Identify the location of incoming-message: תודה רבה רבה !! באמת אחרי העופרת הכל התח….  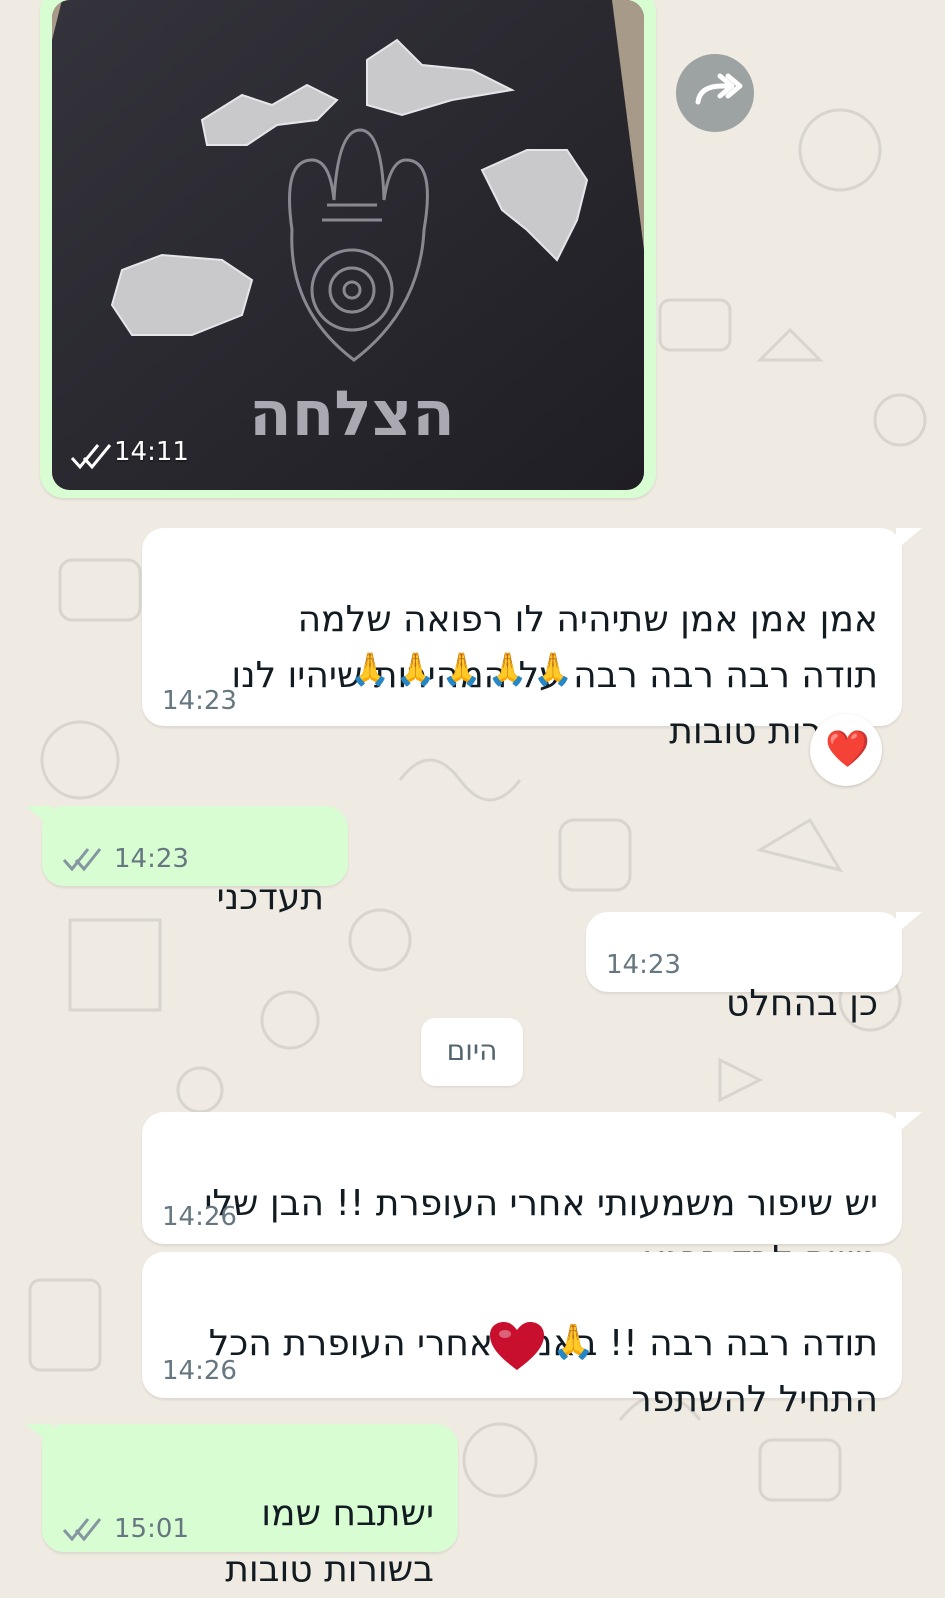
(522, 1336).